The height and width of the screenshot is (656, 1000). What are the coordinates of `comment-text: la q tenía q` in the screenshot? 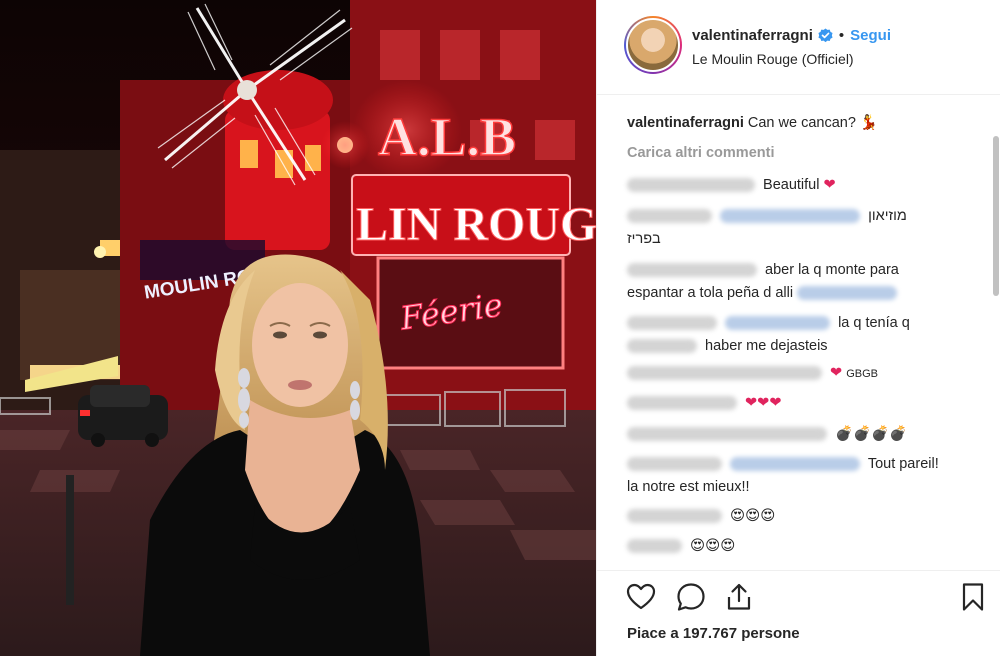 It's located at (874, 323).